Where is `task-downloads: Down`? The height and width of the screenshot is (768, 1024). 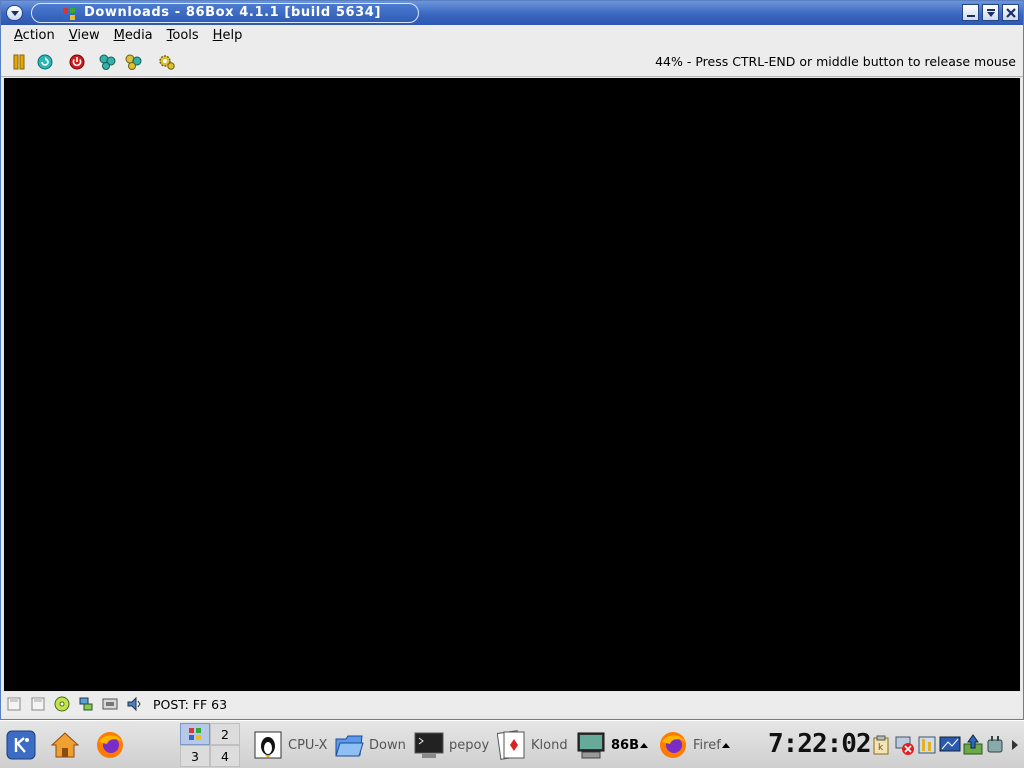 task-downloads: Down is located at coordinates (372, 745).